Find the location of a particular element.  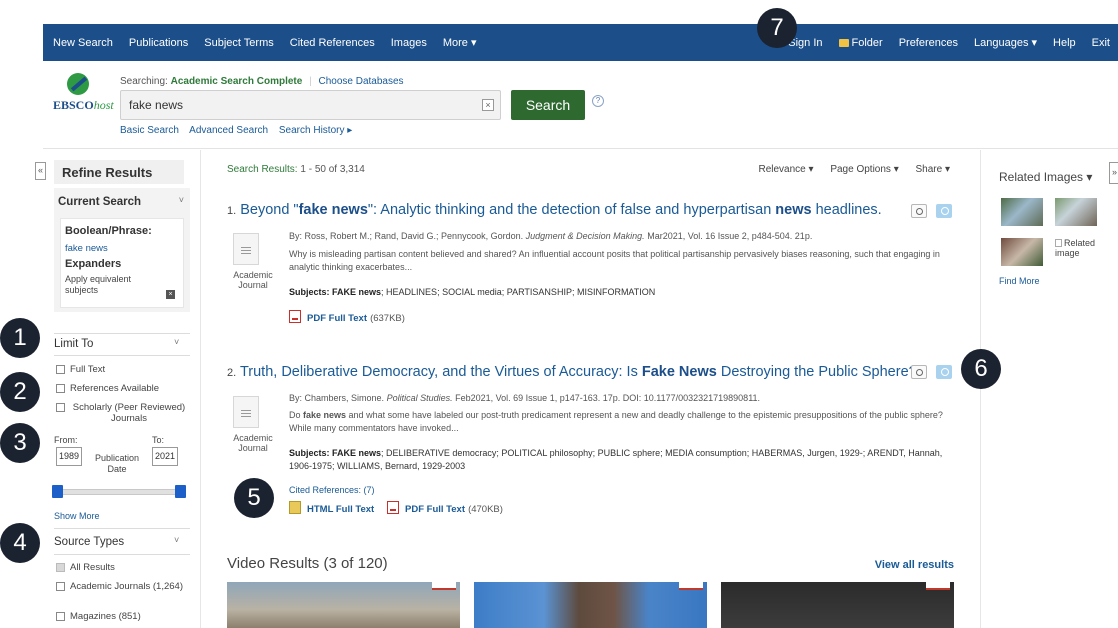

source-magazines-option: Magazines (851) is located at coordinates (98, 616).